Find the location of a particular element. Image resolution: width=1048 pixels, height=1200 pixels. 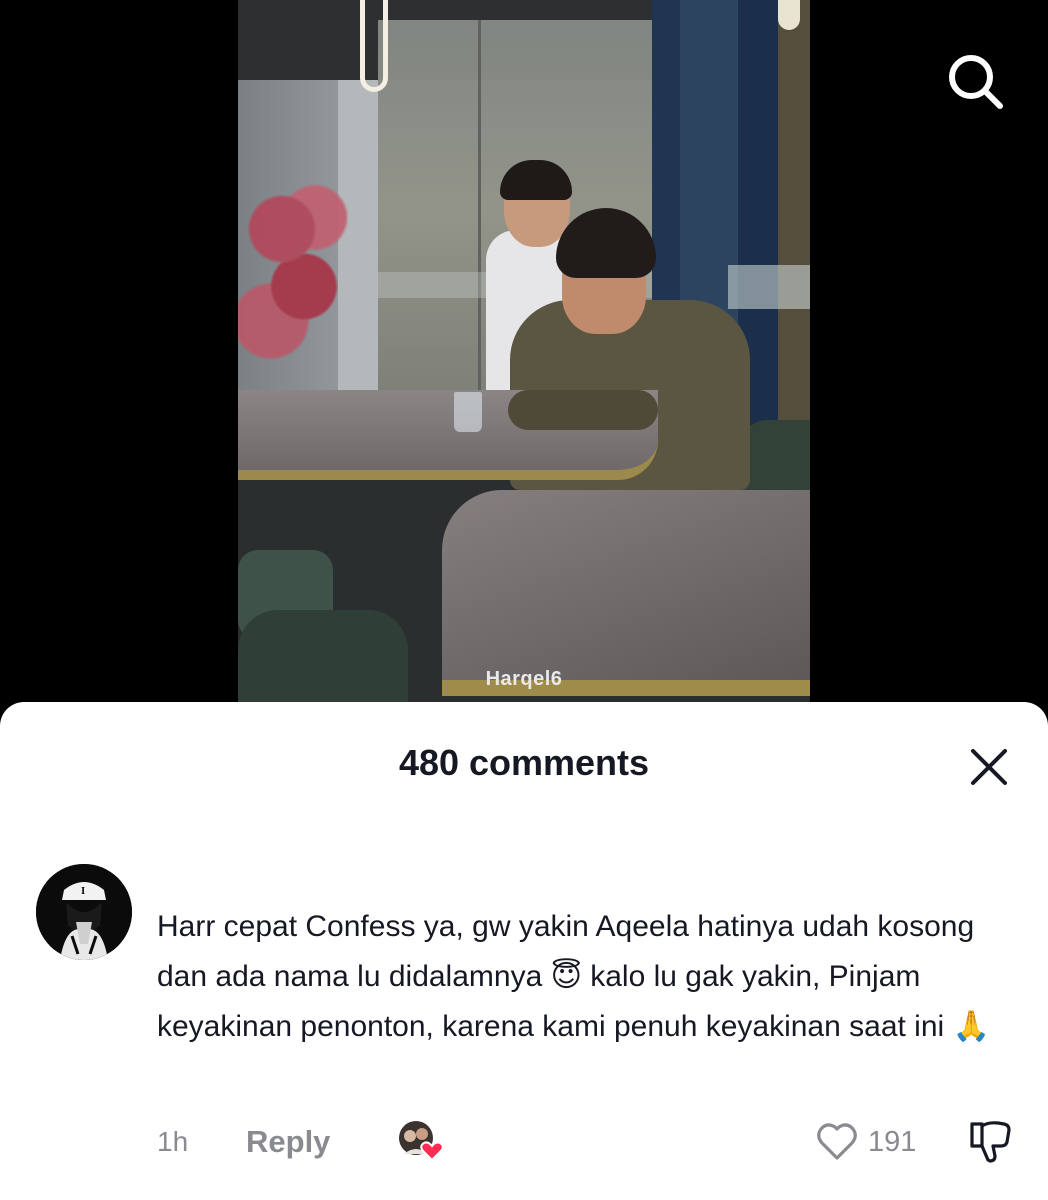

scene-frosted-band is located at coordinates (769, 287).